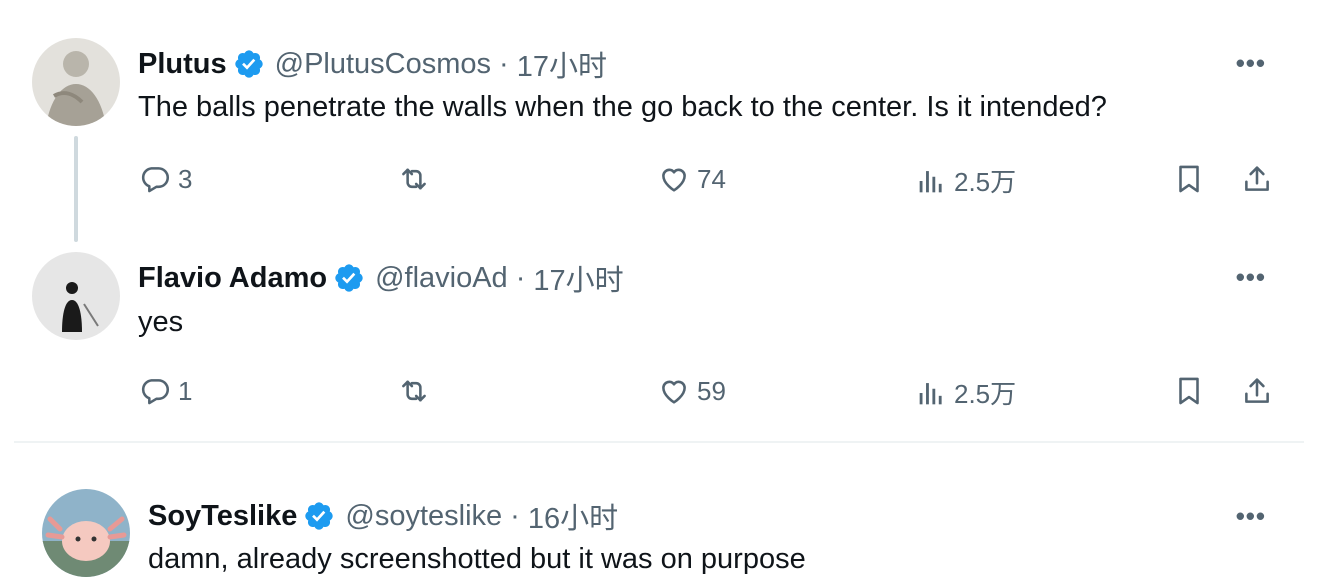  I want to click on display-name: Flavio Adamo, so click(232, 278).